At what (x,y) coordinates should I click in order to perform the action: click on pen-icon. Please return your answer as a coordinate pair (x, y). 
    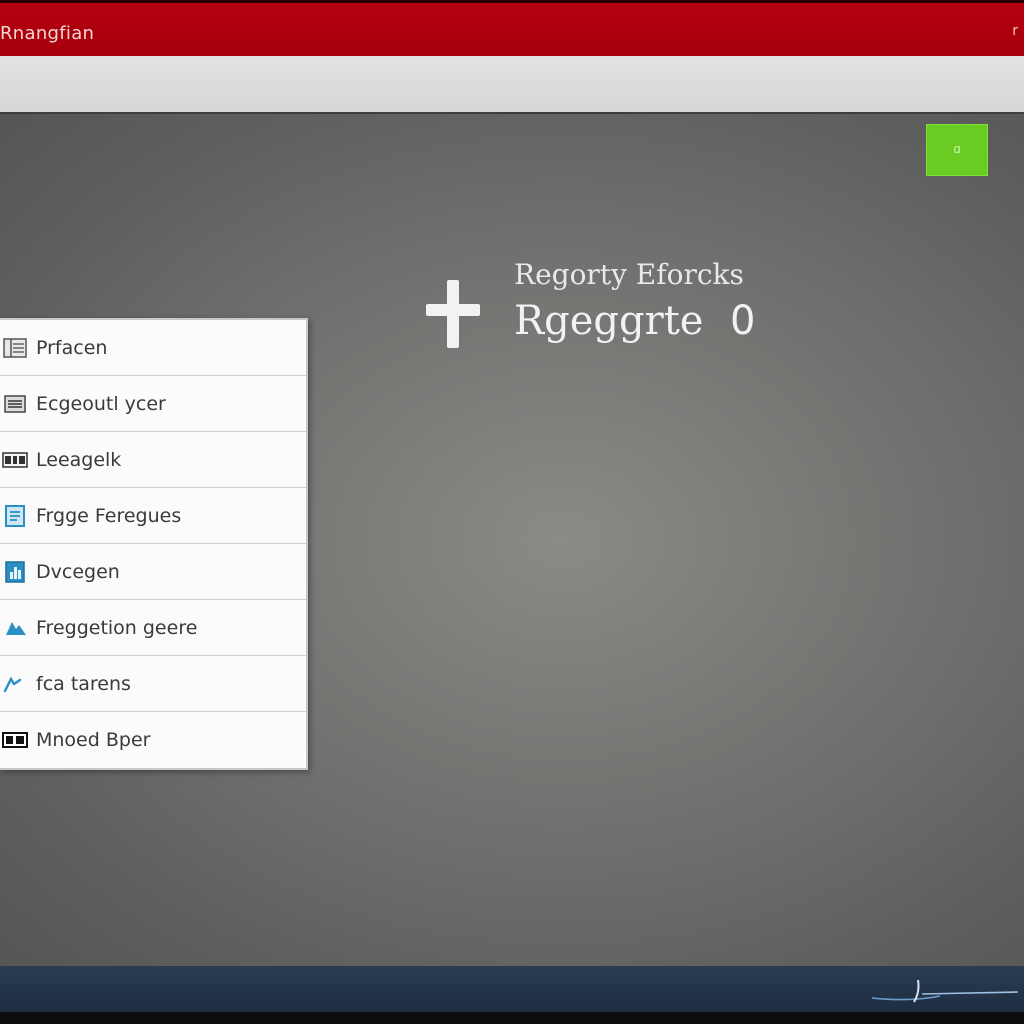
    Looking at the image, I should click on (15, 684).